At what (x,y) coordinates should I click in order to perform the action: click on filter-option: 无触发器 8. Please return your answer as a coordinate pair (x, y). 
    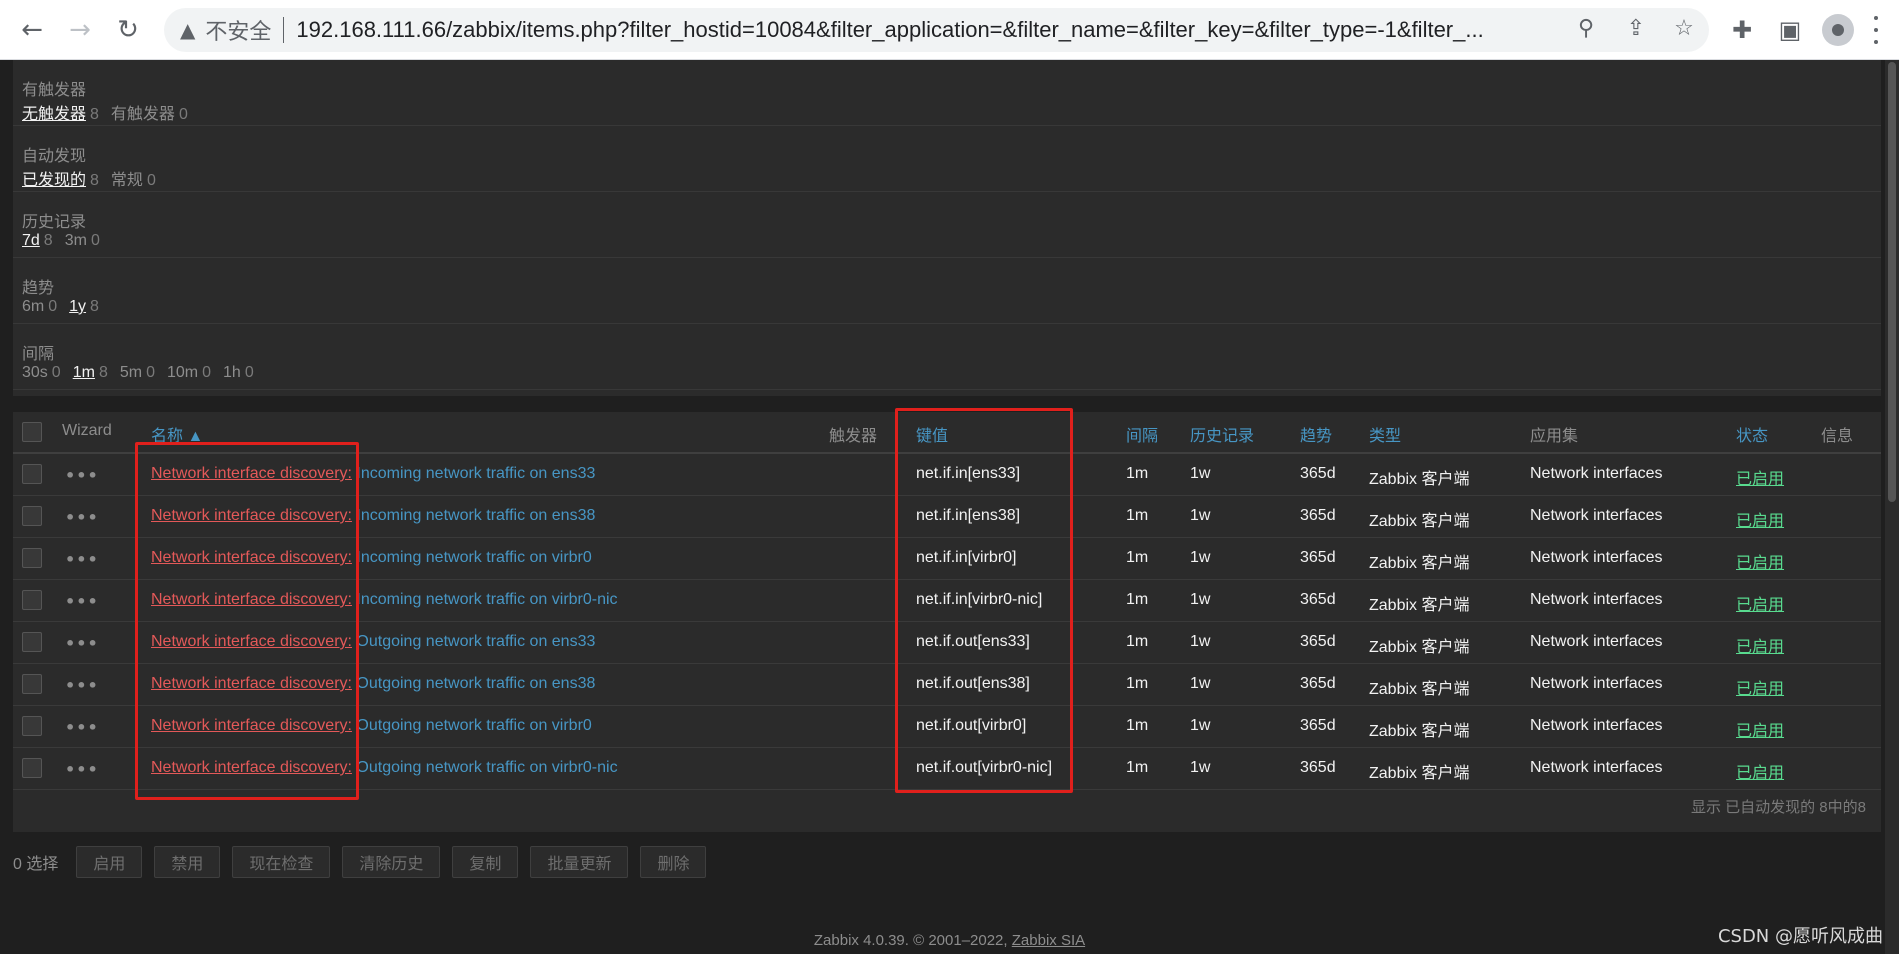
    Looking at the image, I should click on (60, 112).